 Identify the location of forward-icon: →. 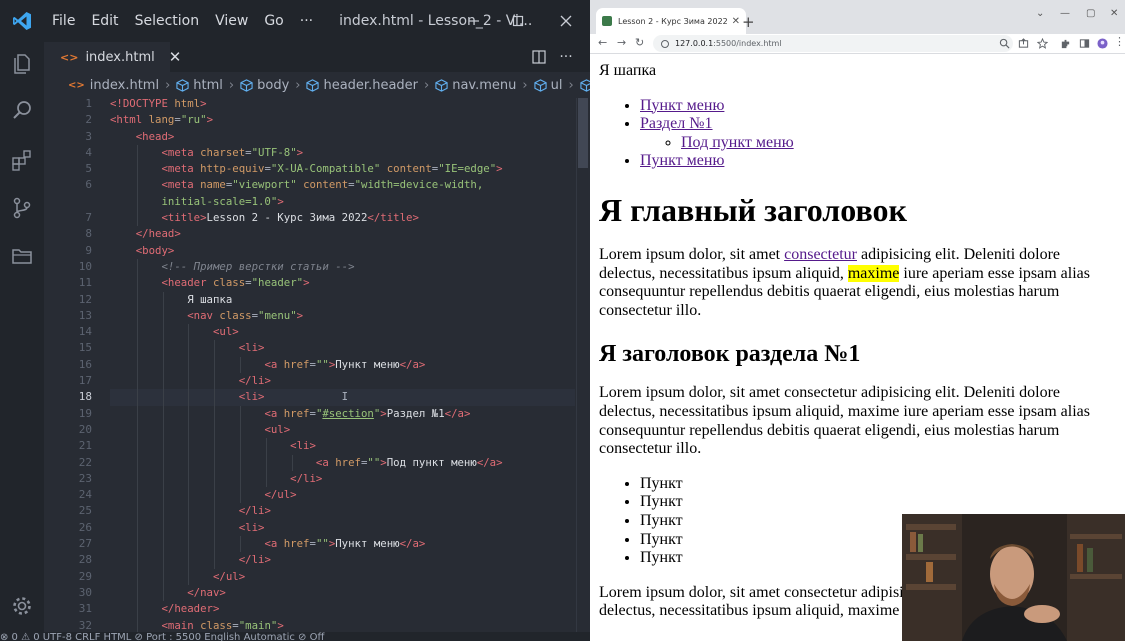
(621, 42).